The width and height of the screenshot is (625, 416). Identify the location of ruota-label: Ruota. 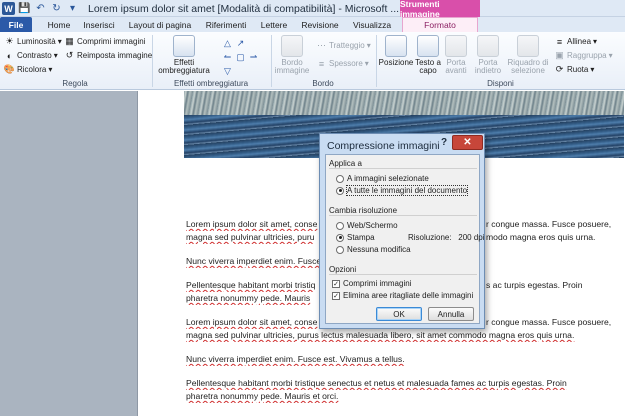
(578, 69).